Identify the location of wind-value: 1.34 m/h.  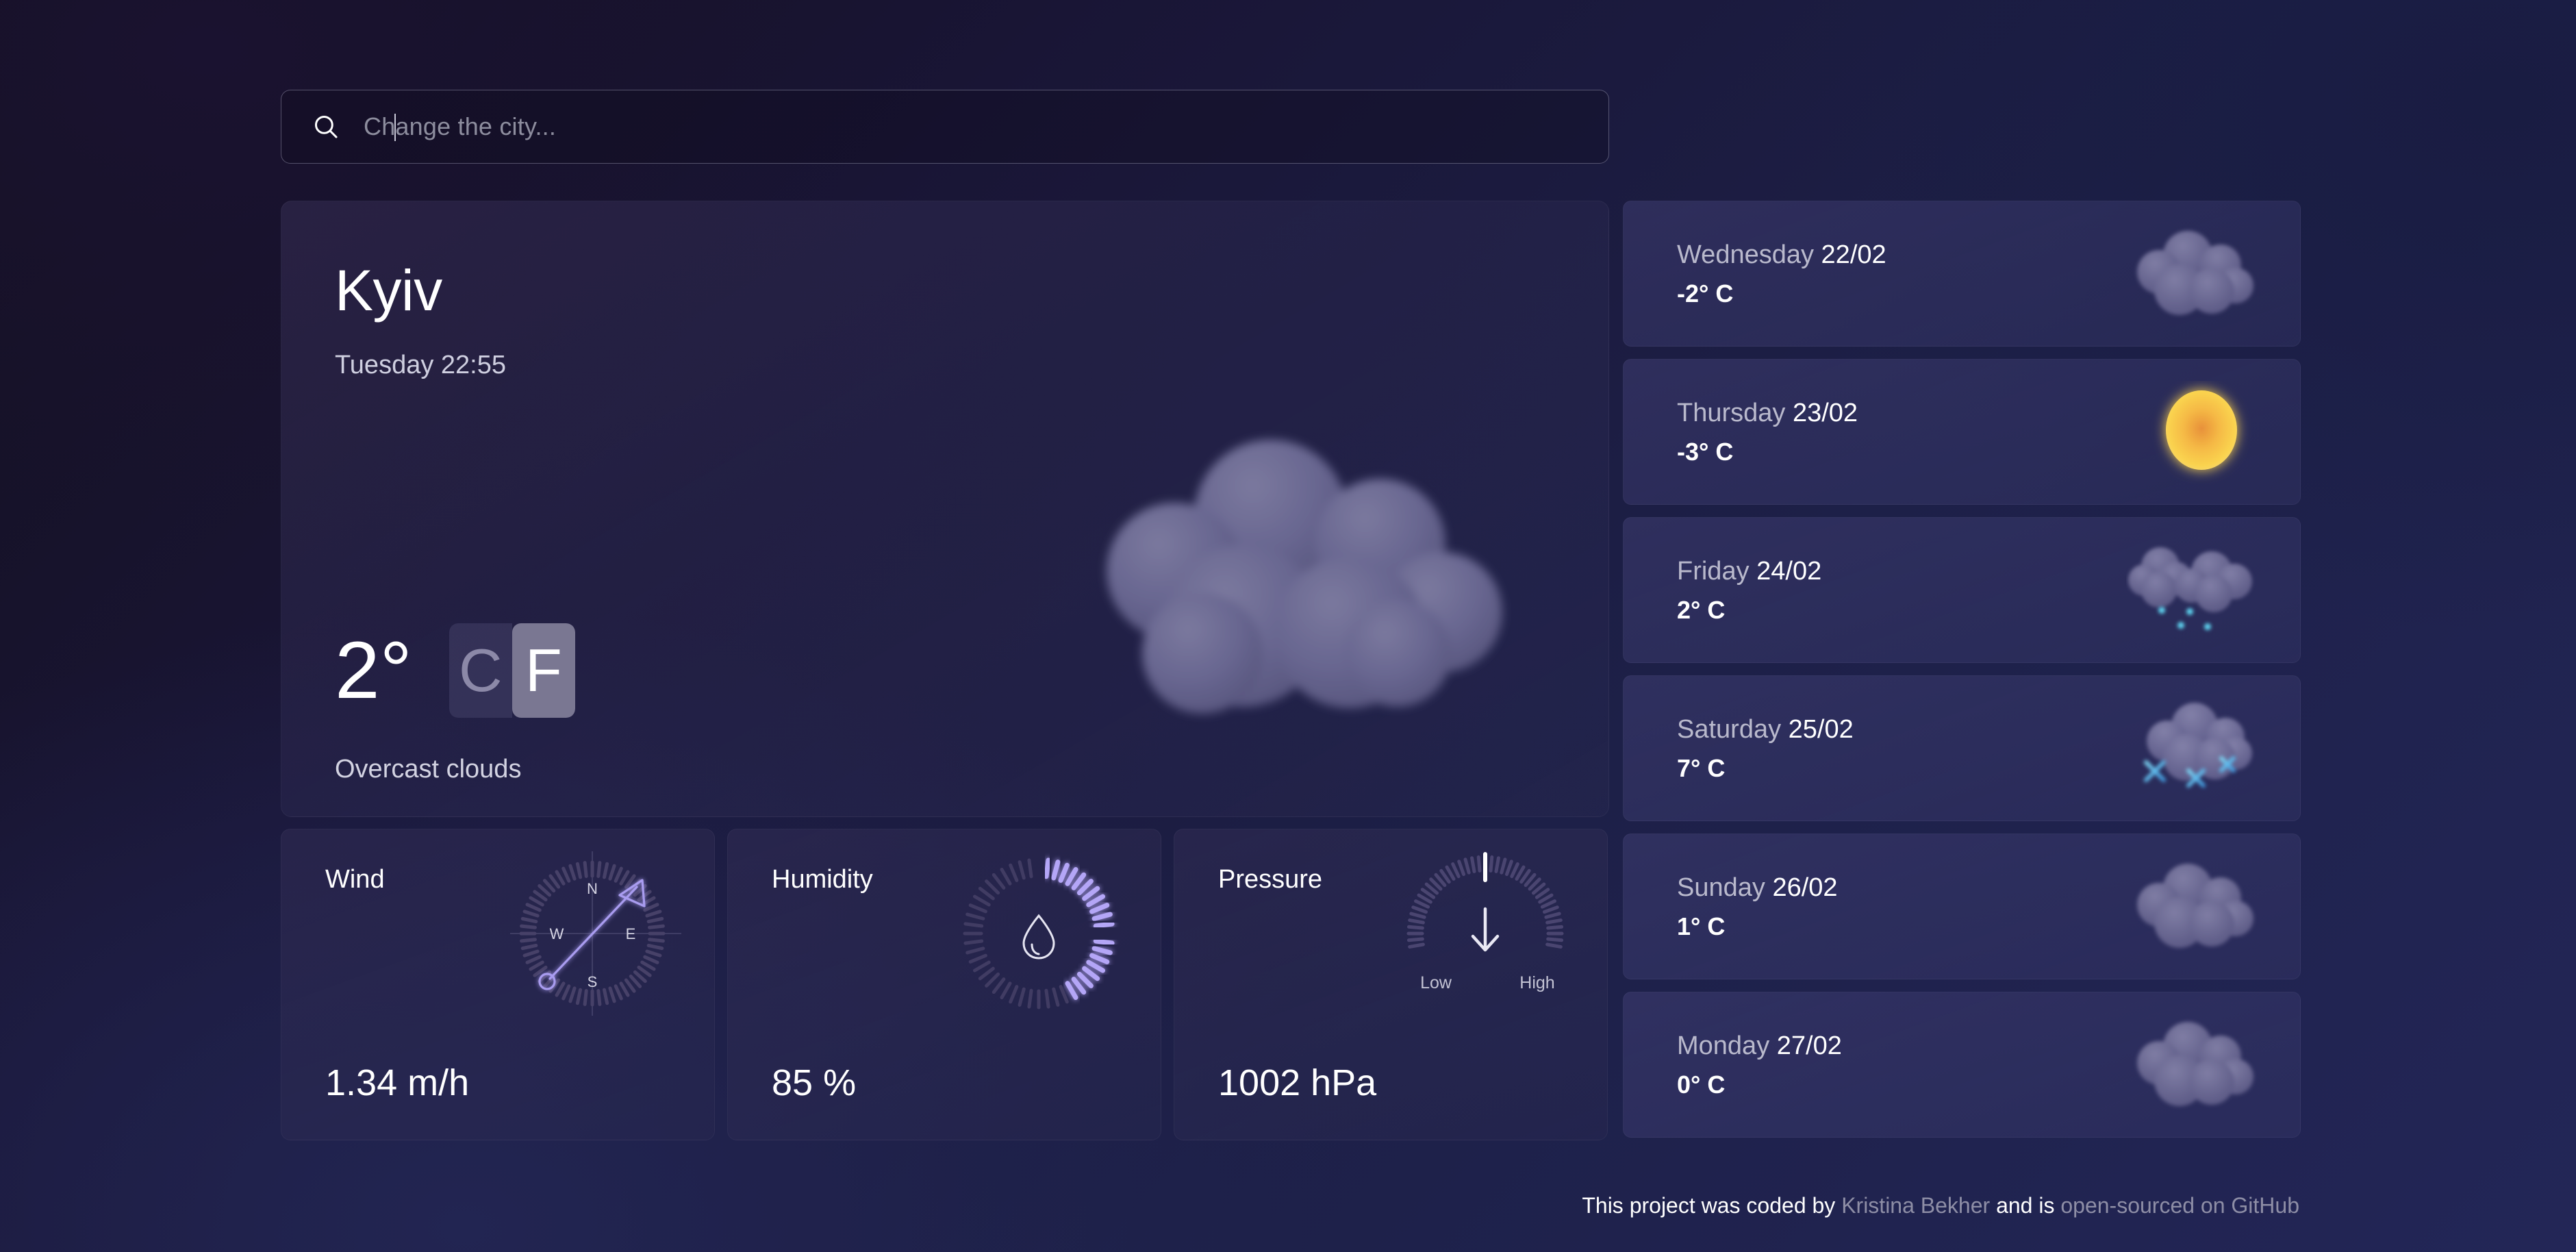
(398, 1082).